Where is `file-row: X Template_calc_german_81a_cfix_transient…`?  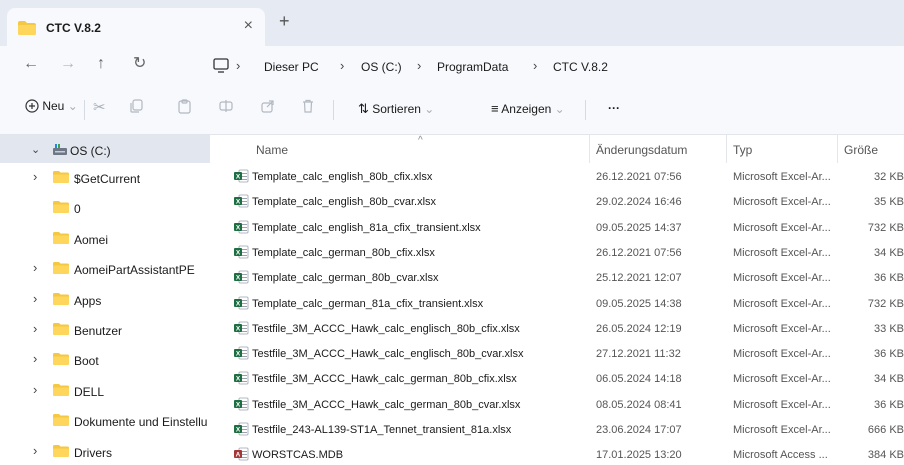
file-row: X Template_calc_german_81a_cfix_transient… is located at coordinates (558, 303).